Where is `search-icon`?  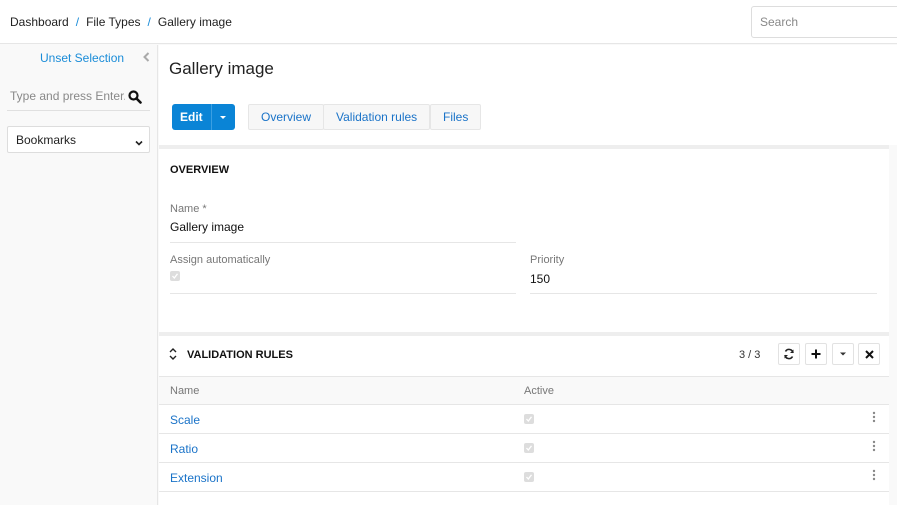
search-icon is located at coordinates (135, 97).